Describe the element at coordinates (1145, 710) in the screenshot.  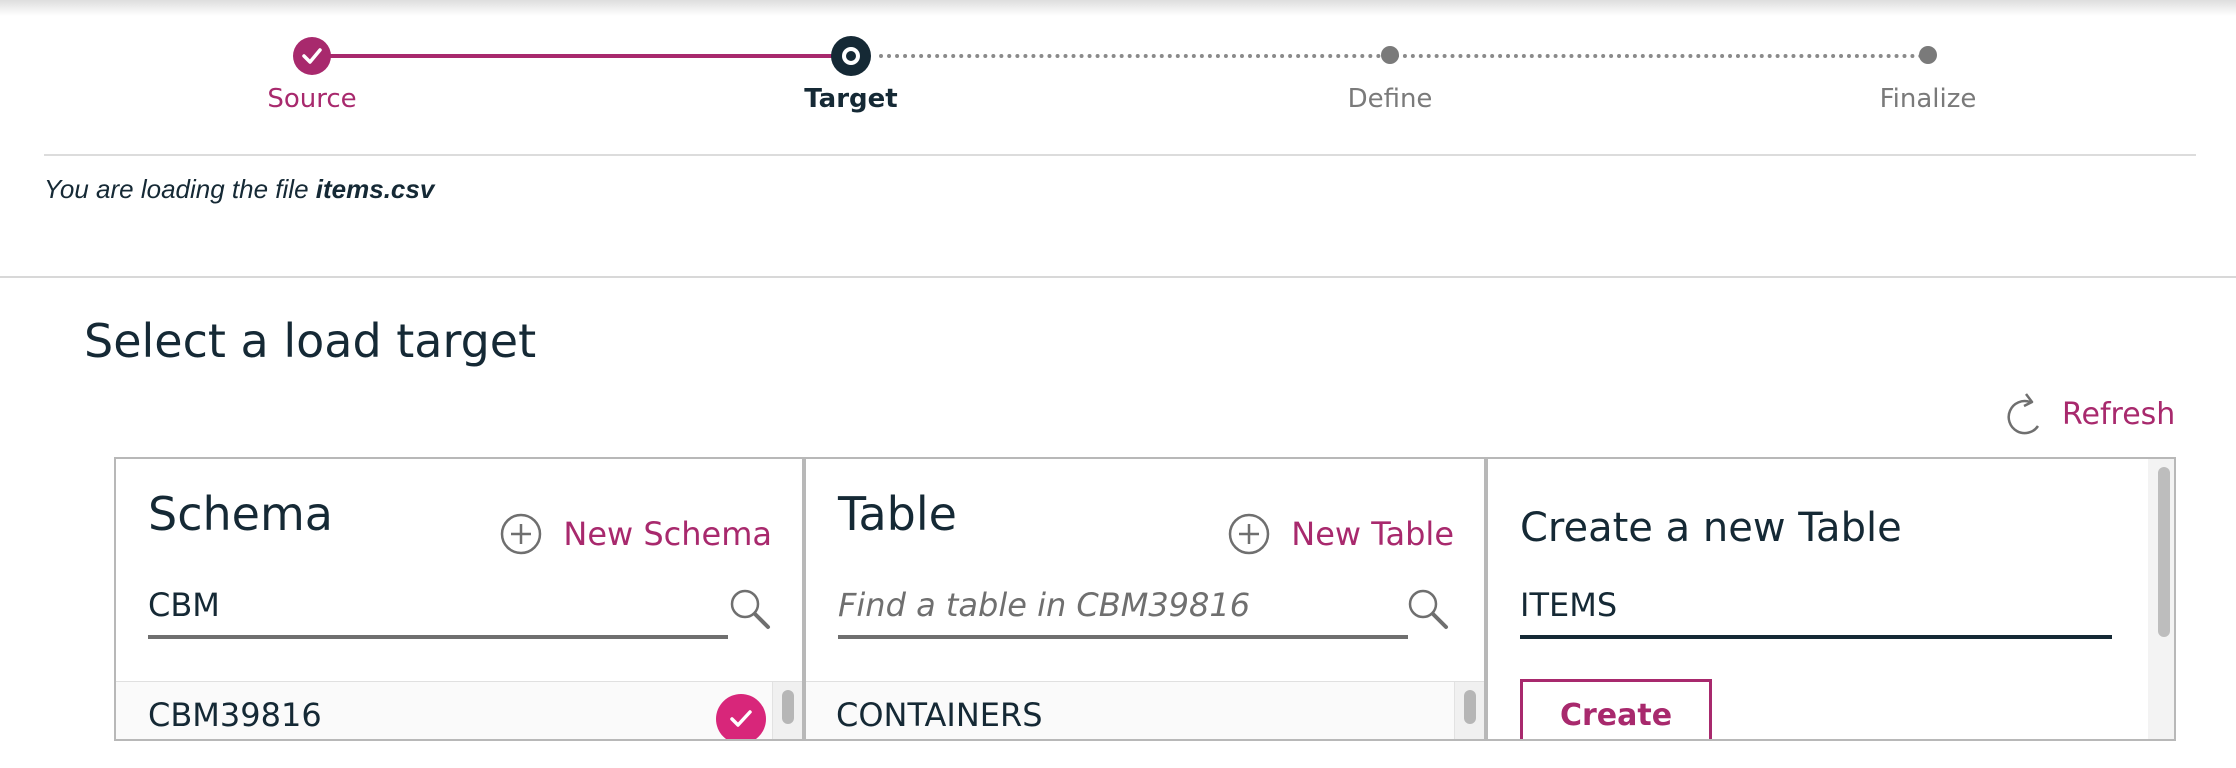
I see `table-list: CONTAINERS` at that location.